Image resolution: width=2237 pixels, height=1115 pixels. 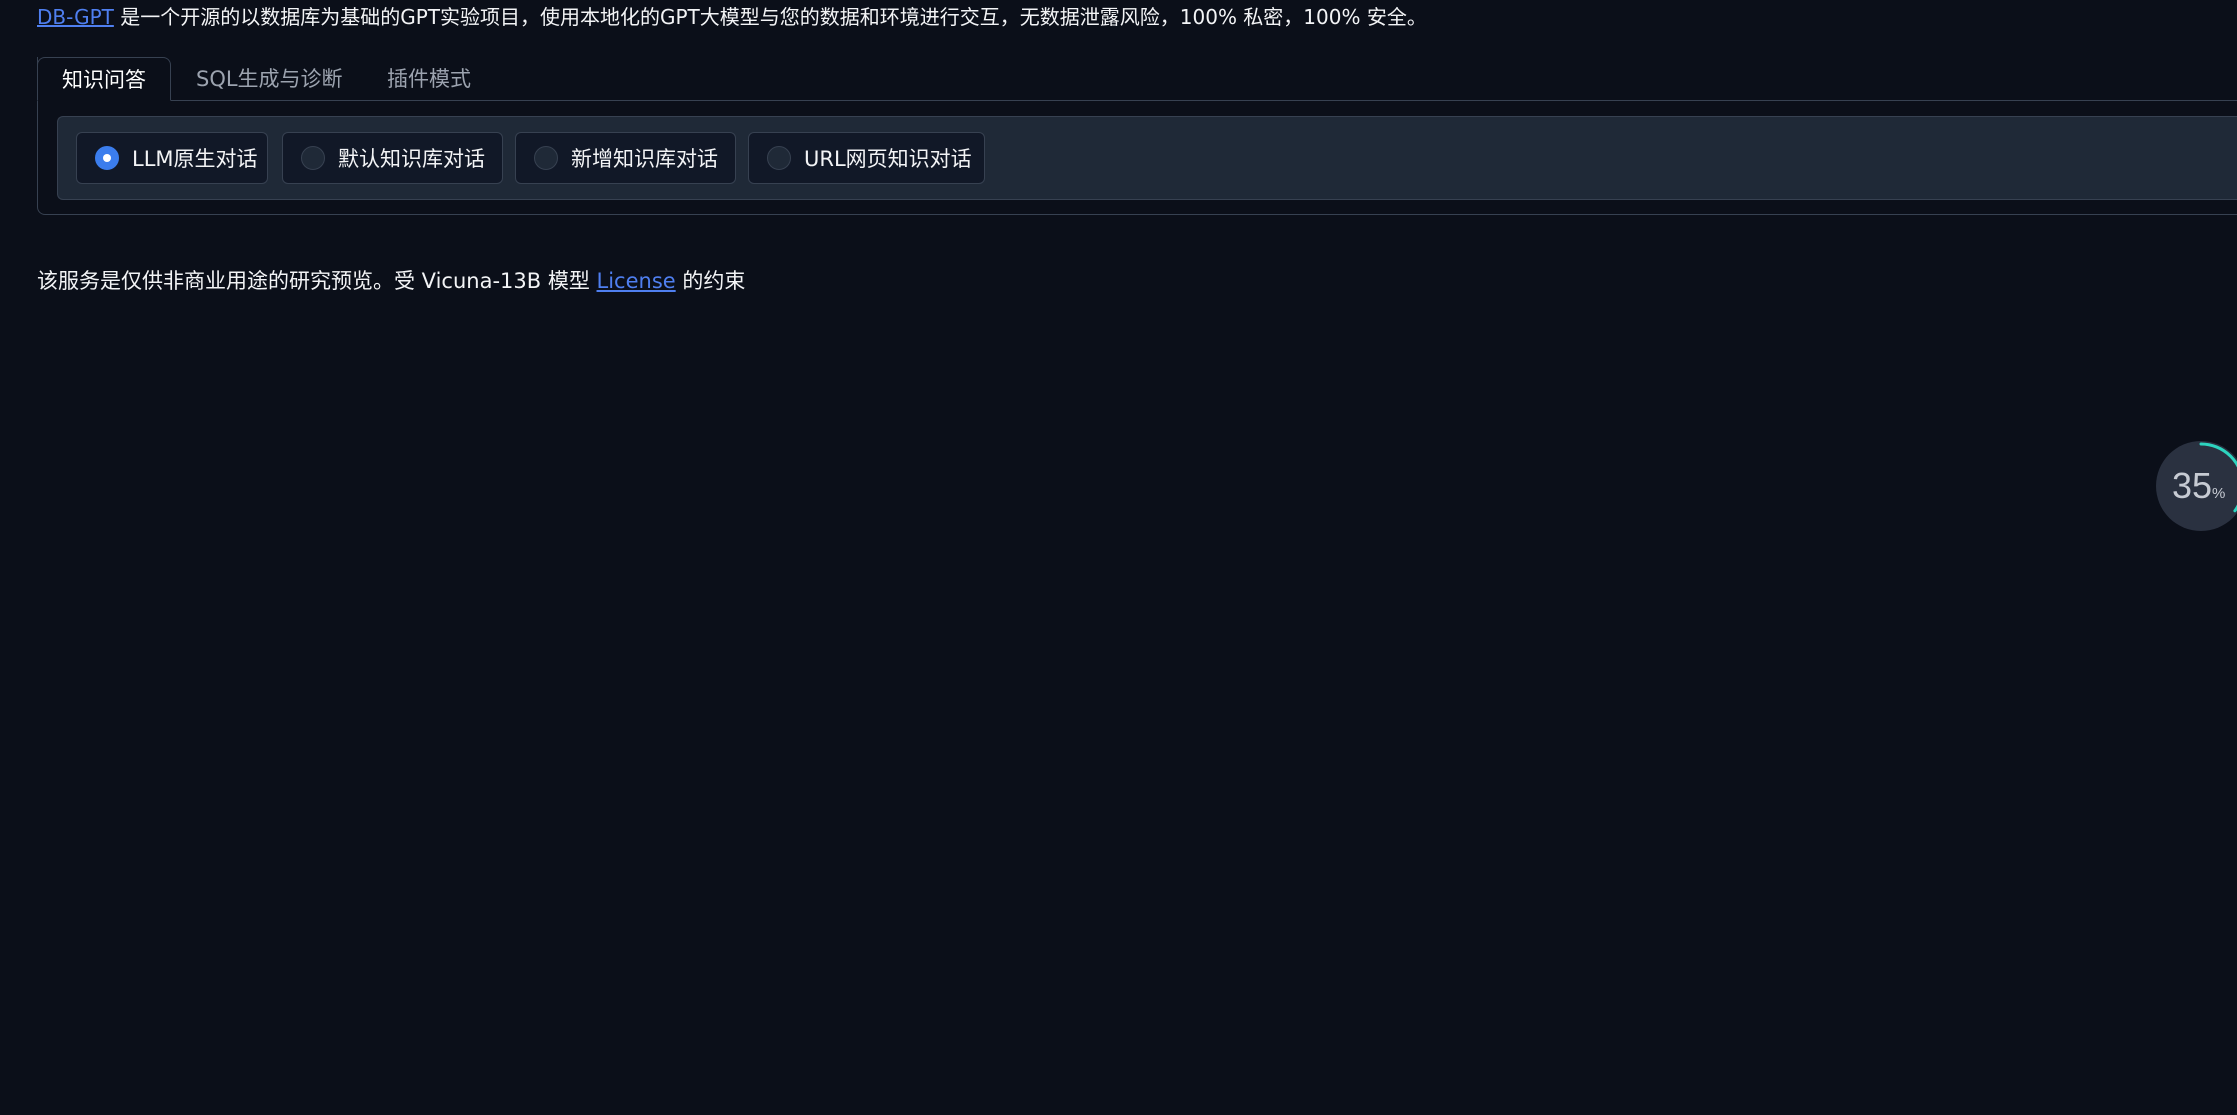 I want to click on tab-knowledge-qa: 知识问答, so click(x=104, y=79).